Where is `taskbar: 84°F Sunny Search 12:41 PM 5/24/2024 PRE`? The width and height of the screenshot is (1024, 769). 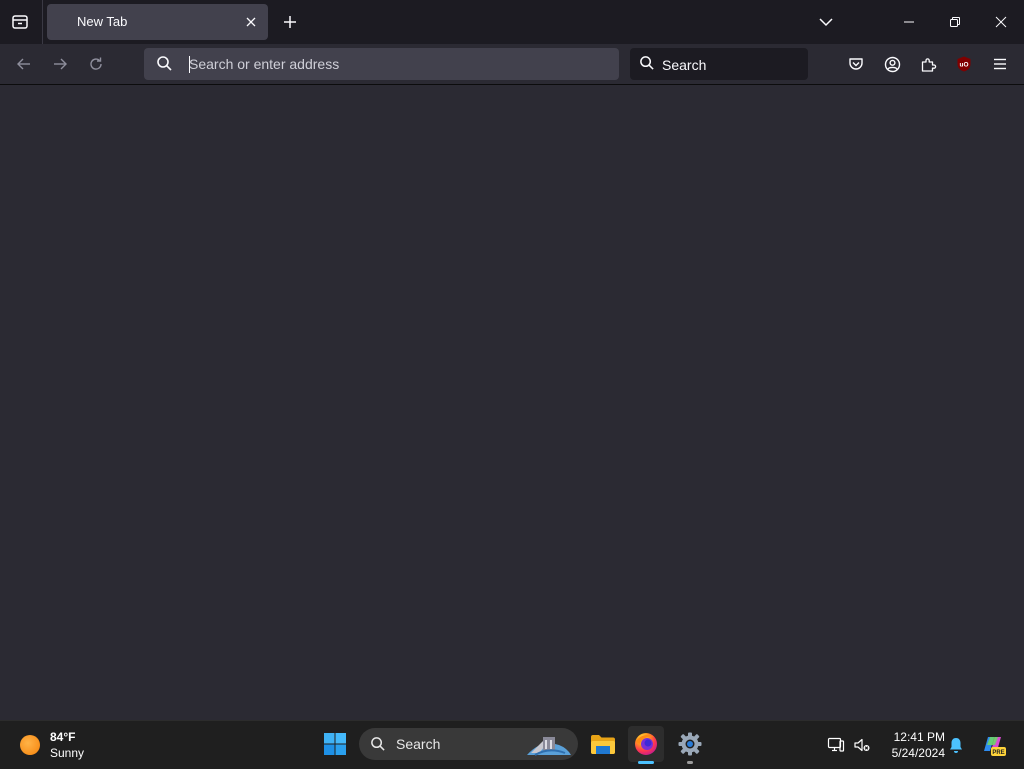 taskbar: 84°F Sunny Search 12:41 PM 5/24/2024 PRE is located at coordinates (512, 744).